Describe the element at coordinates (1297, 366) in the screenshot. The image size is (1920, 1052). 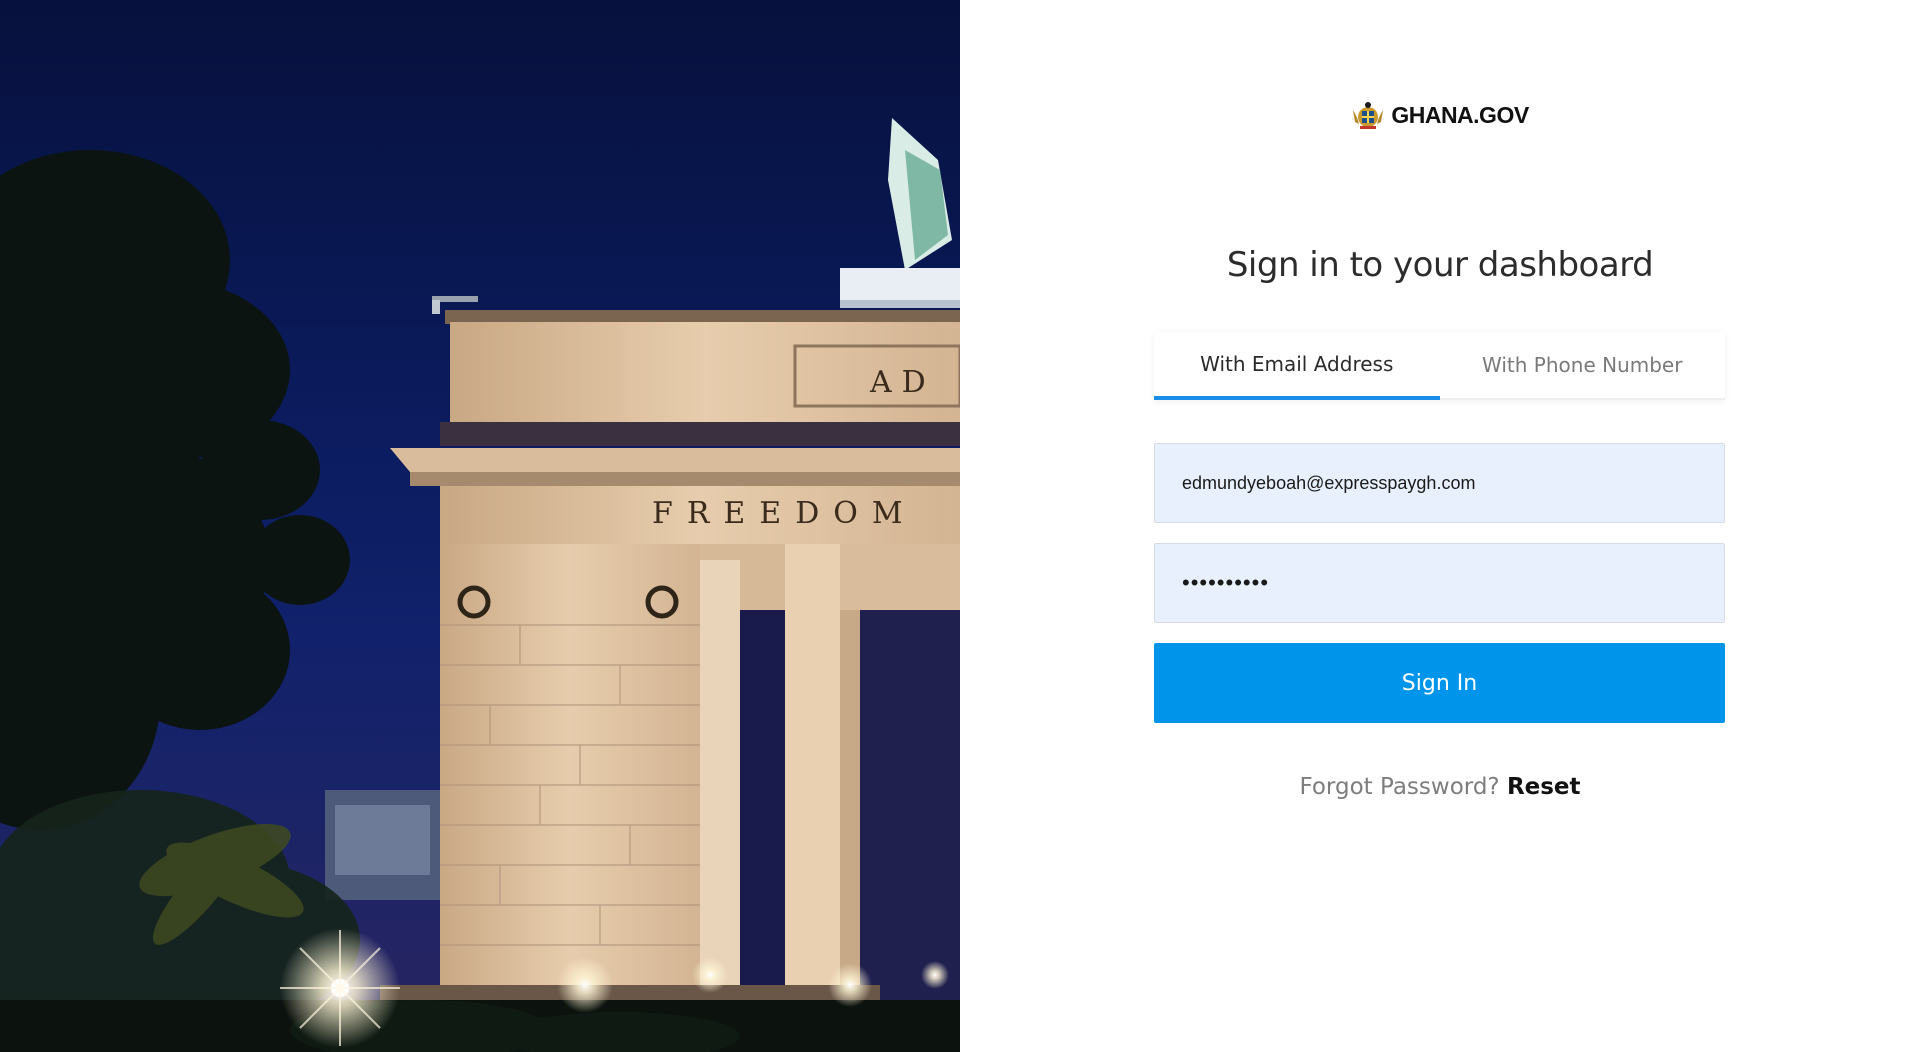
I see `tab-email-address: With Email Address` at that location.